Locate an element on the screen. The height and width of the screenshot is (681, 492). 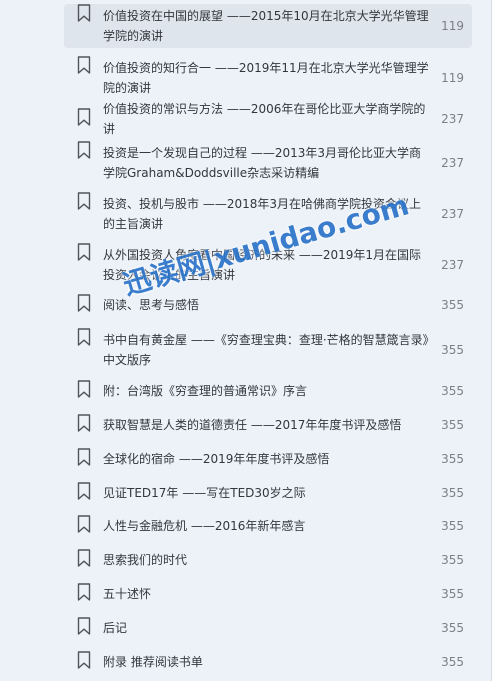
toc-item: 书中自有黄金屋 ——《穷查理宝典：查理·芒格的智慧箴言录》中文版序 355 is located at coordinates (268, 350).